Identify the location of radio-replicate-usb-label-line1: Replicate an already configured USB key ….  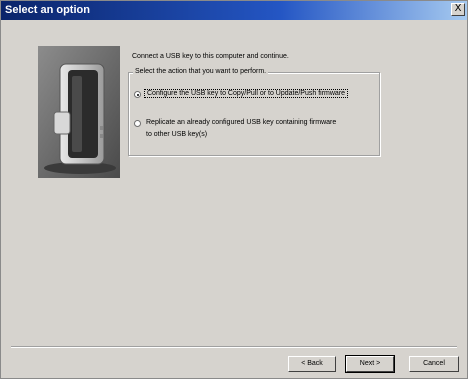
(241, 123).